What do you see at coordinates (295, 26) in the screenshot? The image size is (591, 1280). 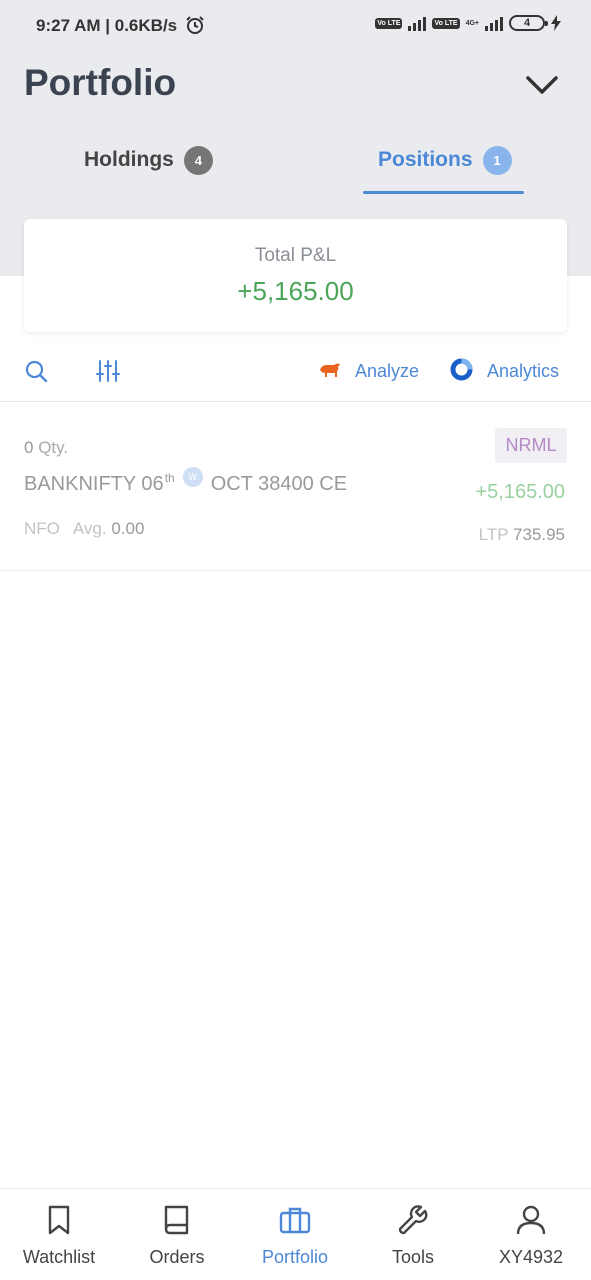 I see `status-bar: 9:27 AM | 0.6KB/s Vo LTE Vo LTE 4G+ 4` at bounding box center [295, 26].